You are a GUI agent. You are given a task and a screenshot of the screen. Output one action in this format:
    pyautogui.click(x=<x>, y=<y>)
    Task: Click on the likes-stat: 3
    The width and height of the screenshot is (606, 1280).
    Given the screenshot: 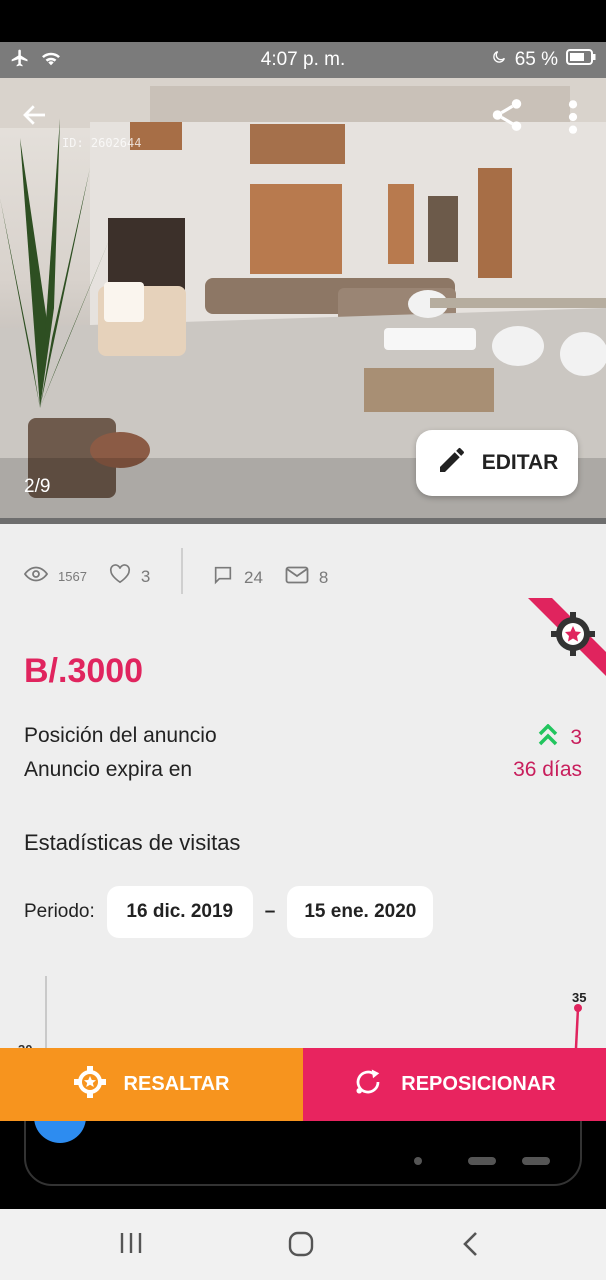 What is the action you would take?
    pyautogui.click(x=129, y=576)
    